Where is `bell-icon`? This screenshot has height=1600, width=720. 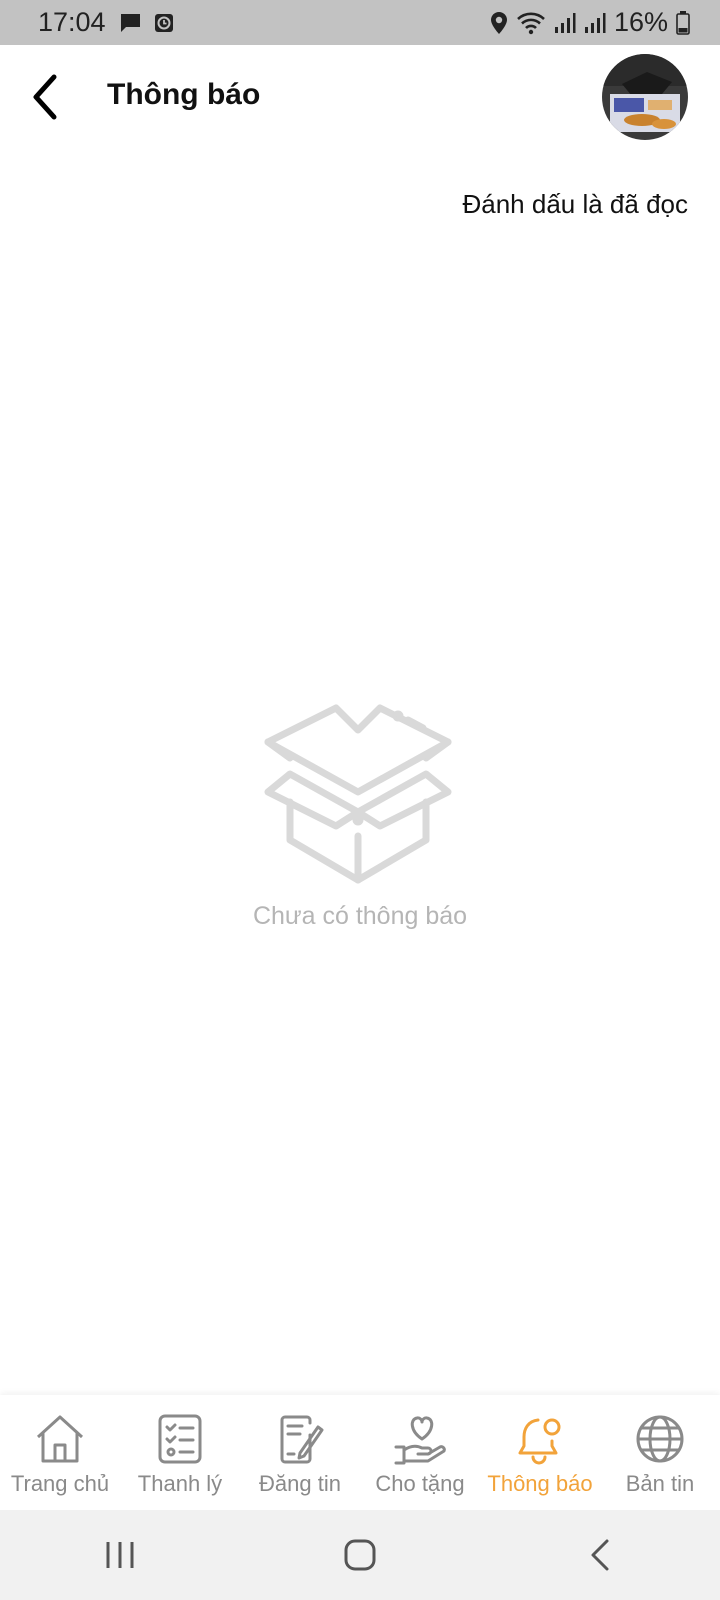
bell-icon is located at coordinates (539, 1441).